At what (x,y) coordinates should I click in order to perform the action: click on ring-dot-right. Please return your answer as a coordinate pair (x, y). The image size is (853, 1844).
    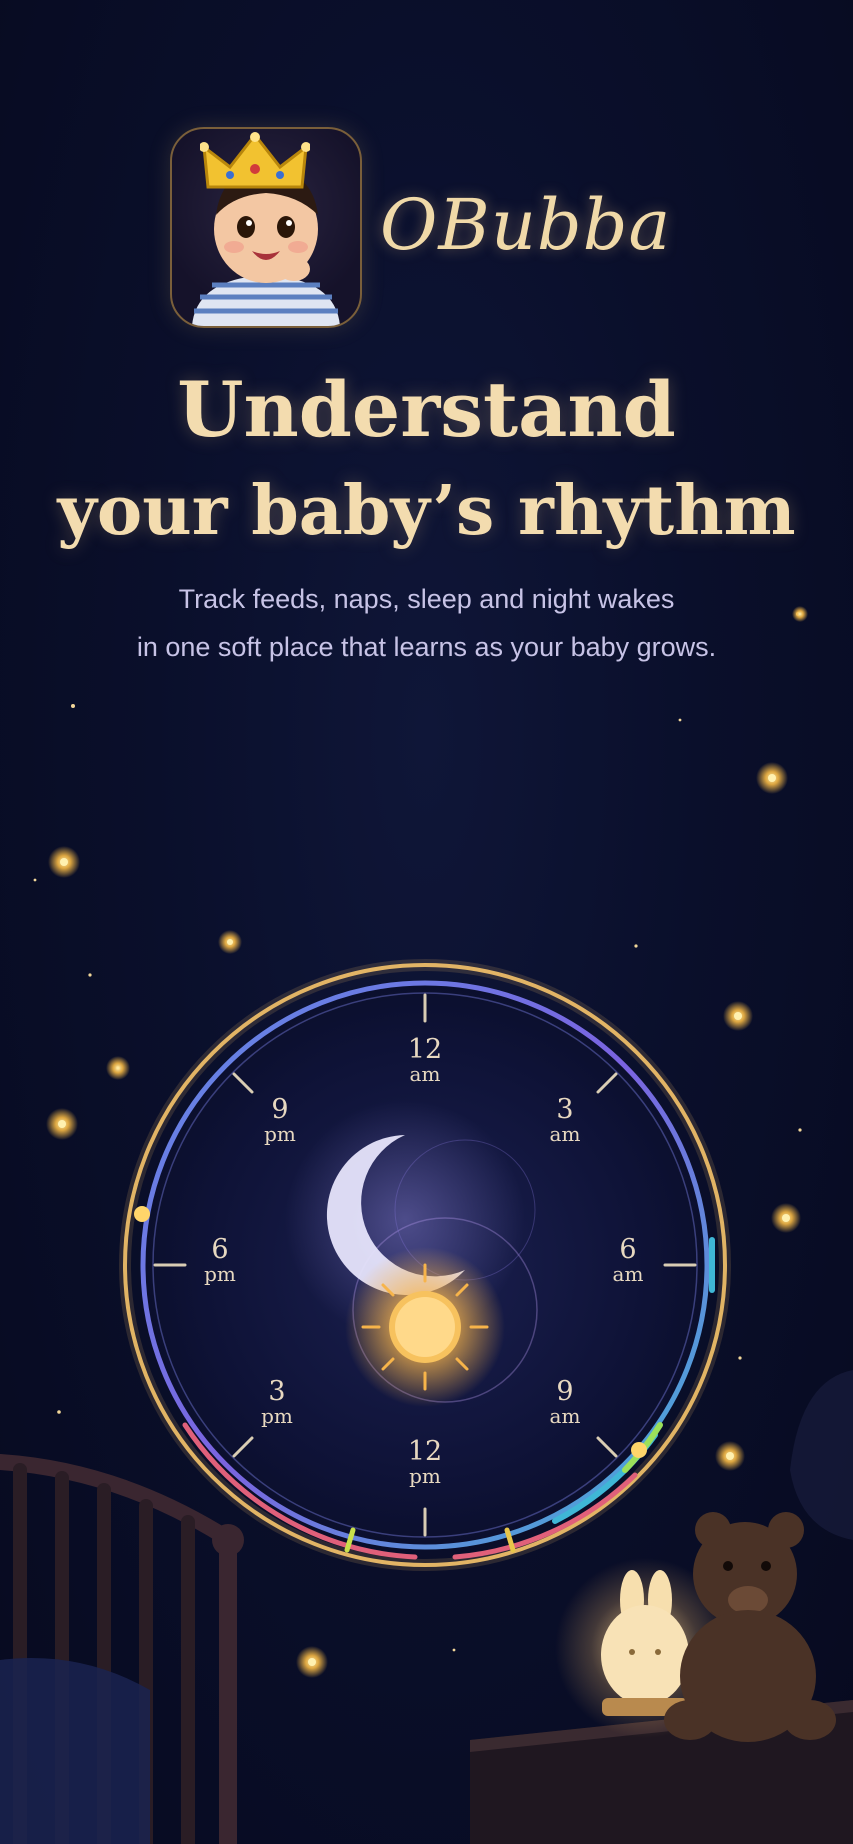
    Looking at the image, I should click on (639, 1450).